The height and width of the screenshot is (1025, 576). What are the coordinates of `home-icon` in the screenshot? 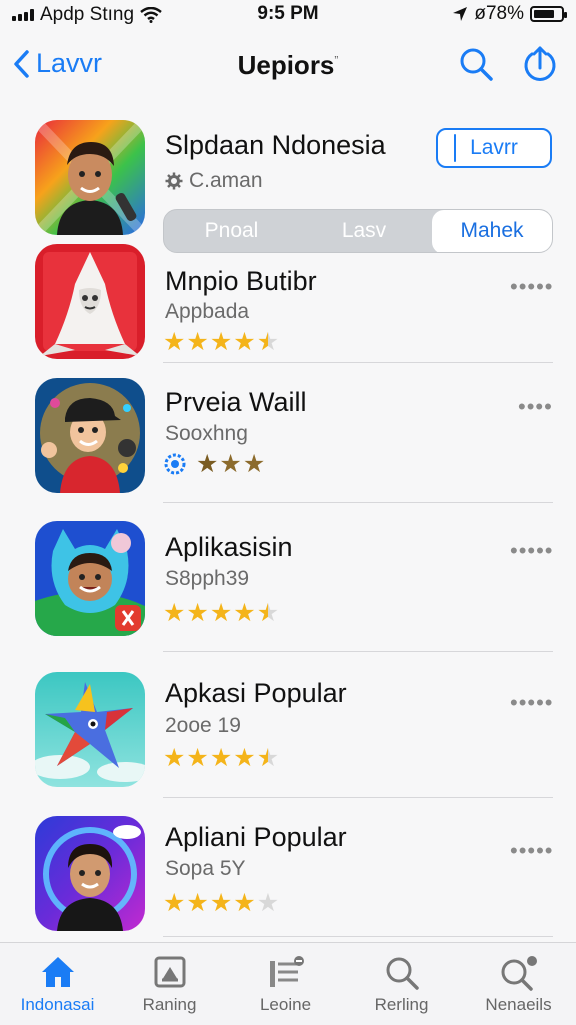 It's located at (57, 972).